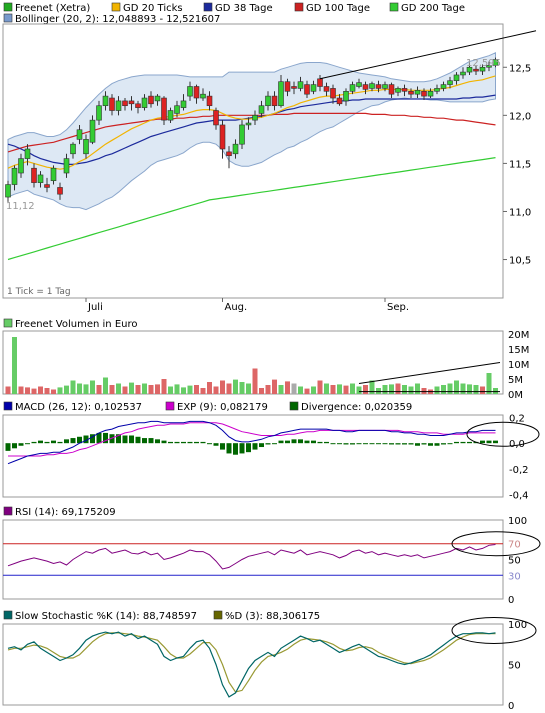 The image size is (545, 713). I want to click on volume-ytick-label: 15M, so click(518, 350).